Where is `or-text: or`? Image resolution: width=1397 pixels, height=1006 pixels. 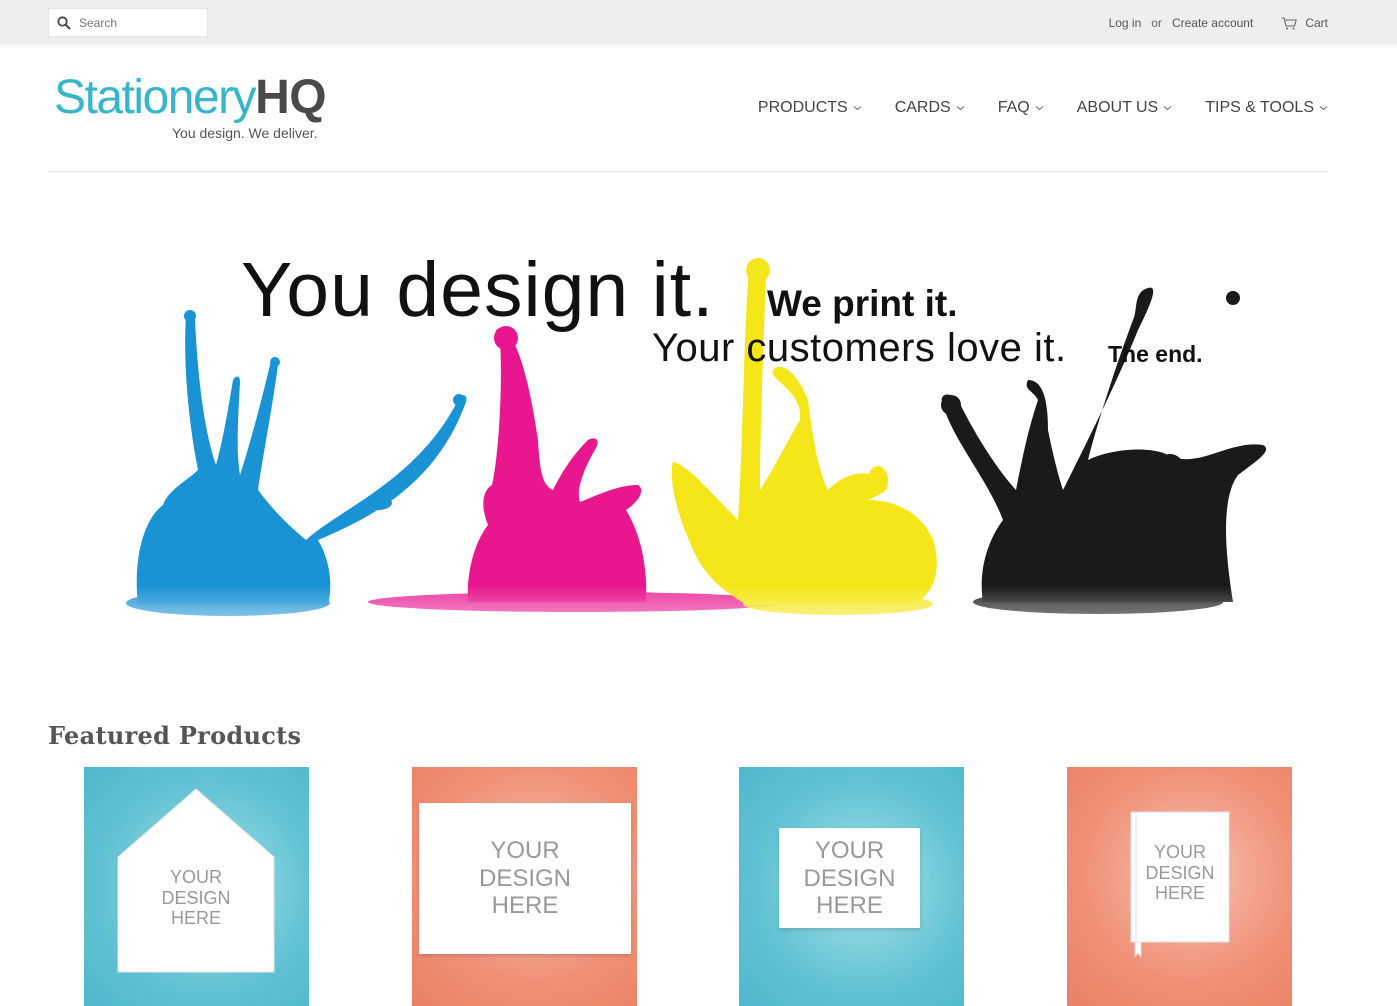
or-text: or is located at coordinates (1156, 23).